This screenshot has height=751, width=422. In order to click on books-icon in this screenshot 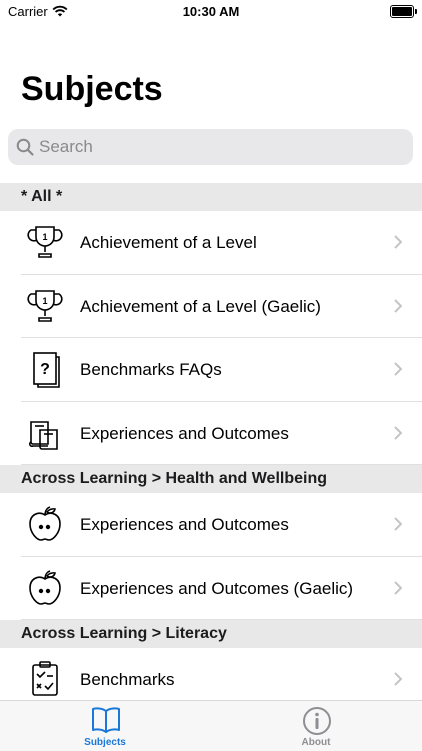, I will do `click(45, 433)`.